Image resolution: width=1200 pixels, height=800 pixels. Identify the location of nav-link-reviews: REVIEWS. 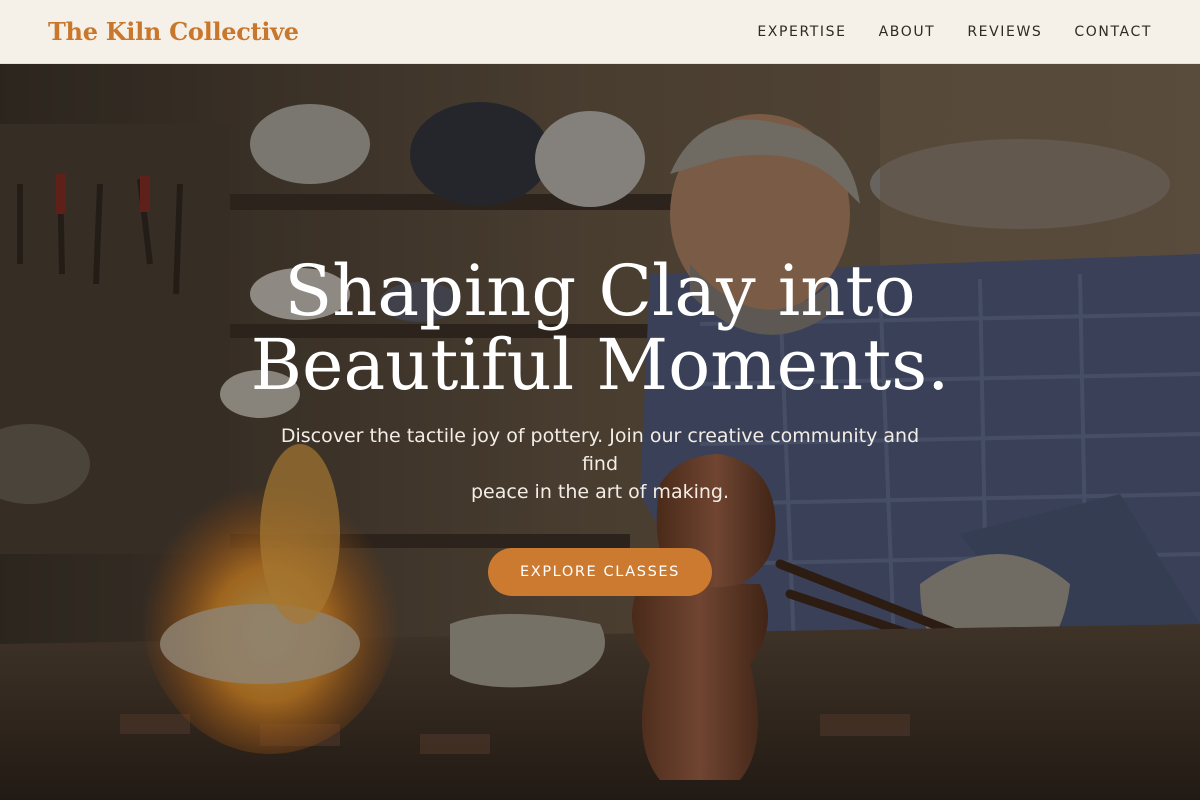
(1004, 32).